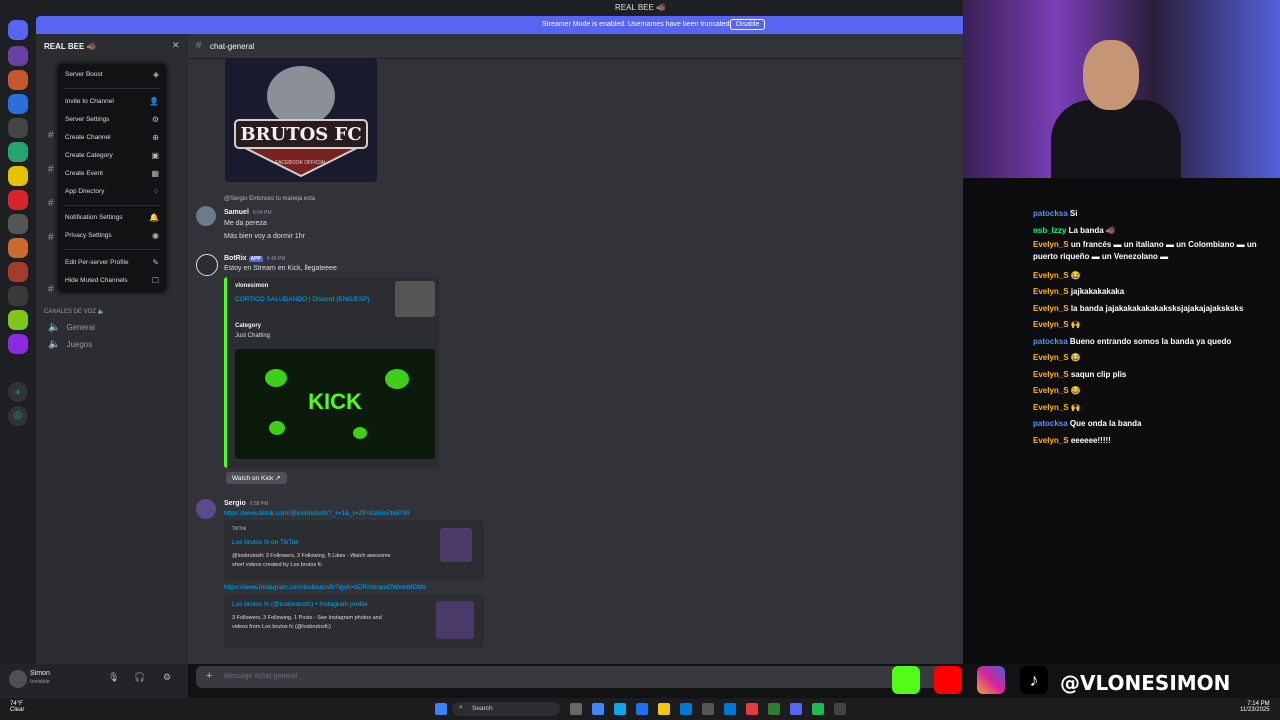 The width and height of the screenshot is (1280, 720). Describe the element at coordinates (209, 676) in the screenshot. I see `add-attachment-icon: +` at that location.